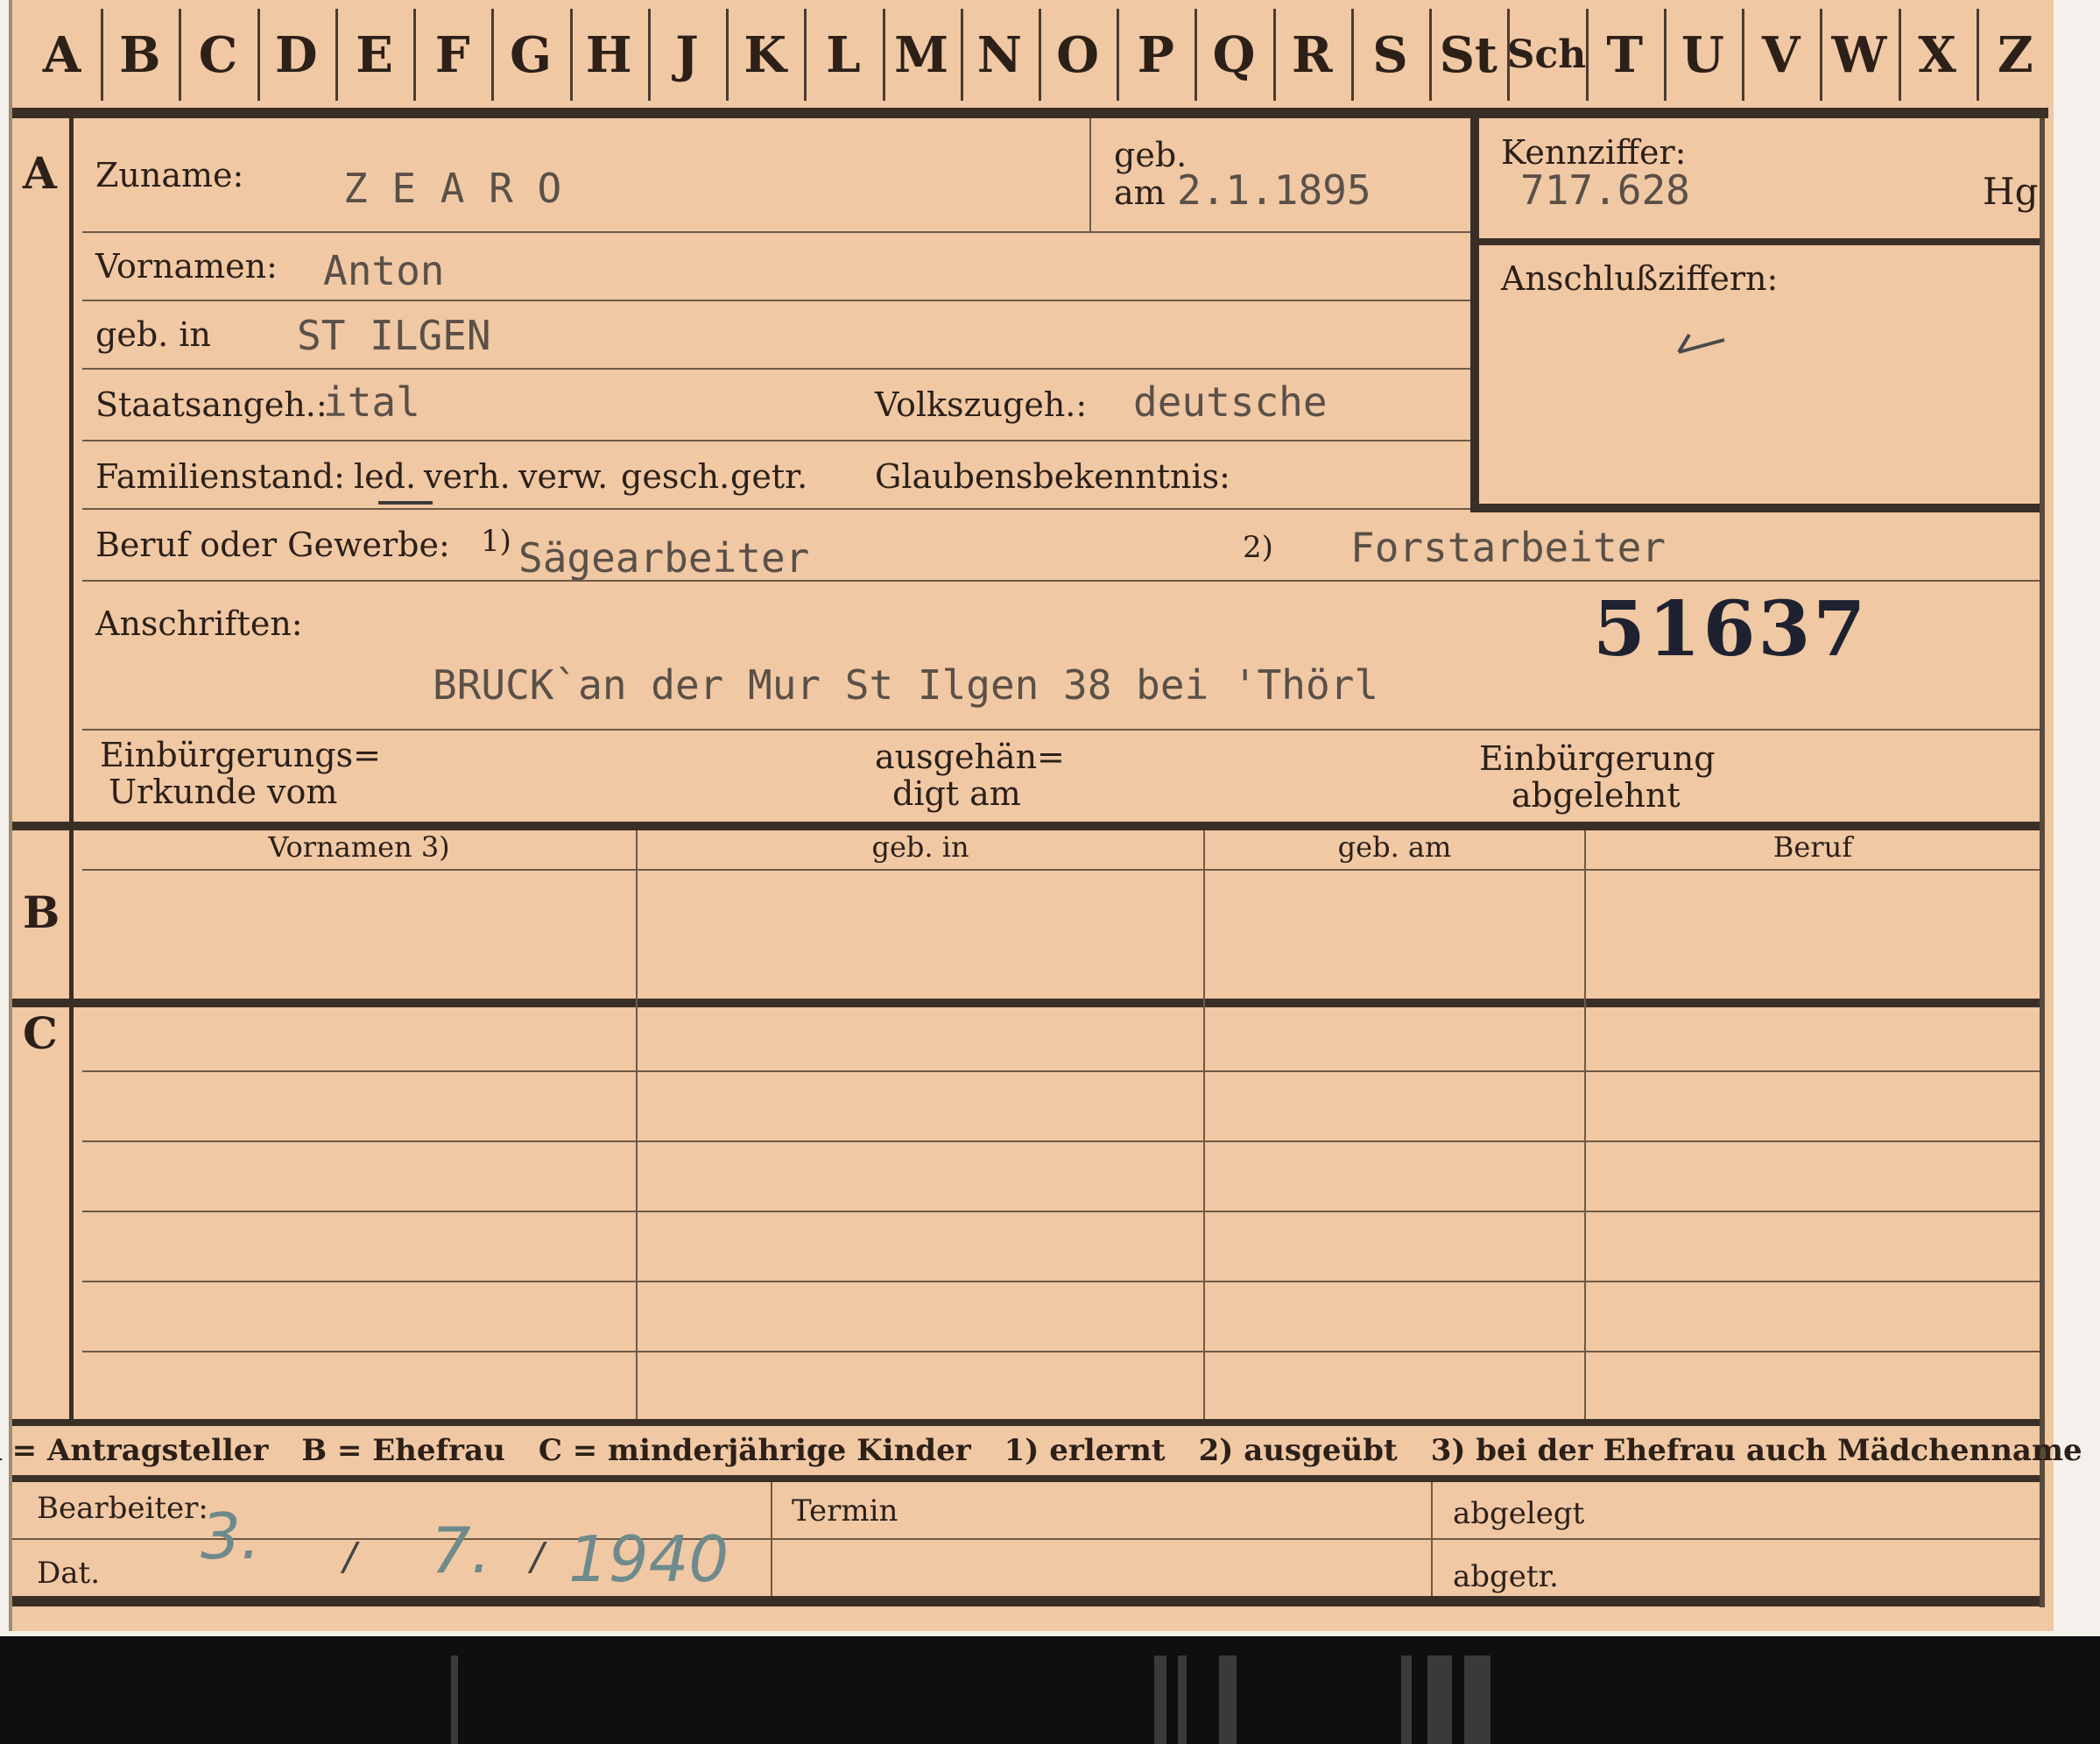 The height and width of the screenshot is (1744, 2100). I want to click on termin-label: Termin, so click(845, 1511).